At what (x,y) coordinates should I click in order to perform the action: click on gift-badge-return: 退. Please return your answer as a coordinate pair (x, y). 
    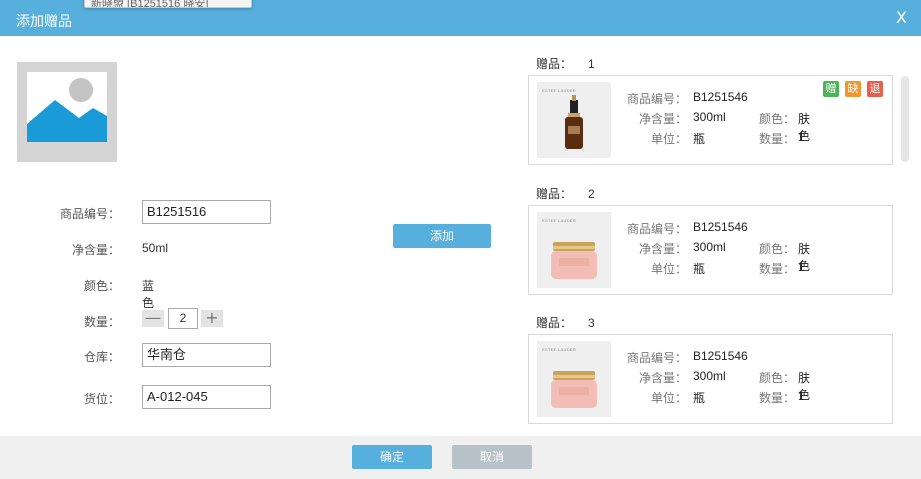
    Looking at the image, I should click on (875, 89).